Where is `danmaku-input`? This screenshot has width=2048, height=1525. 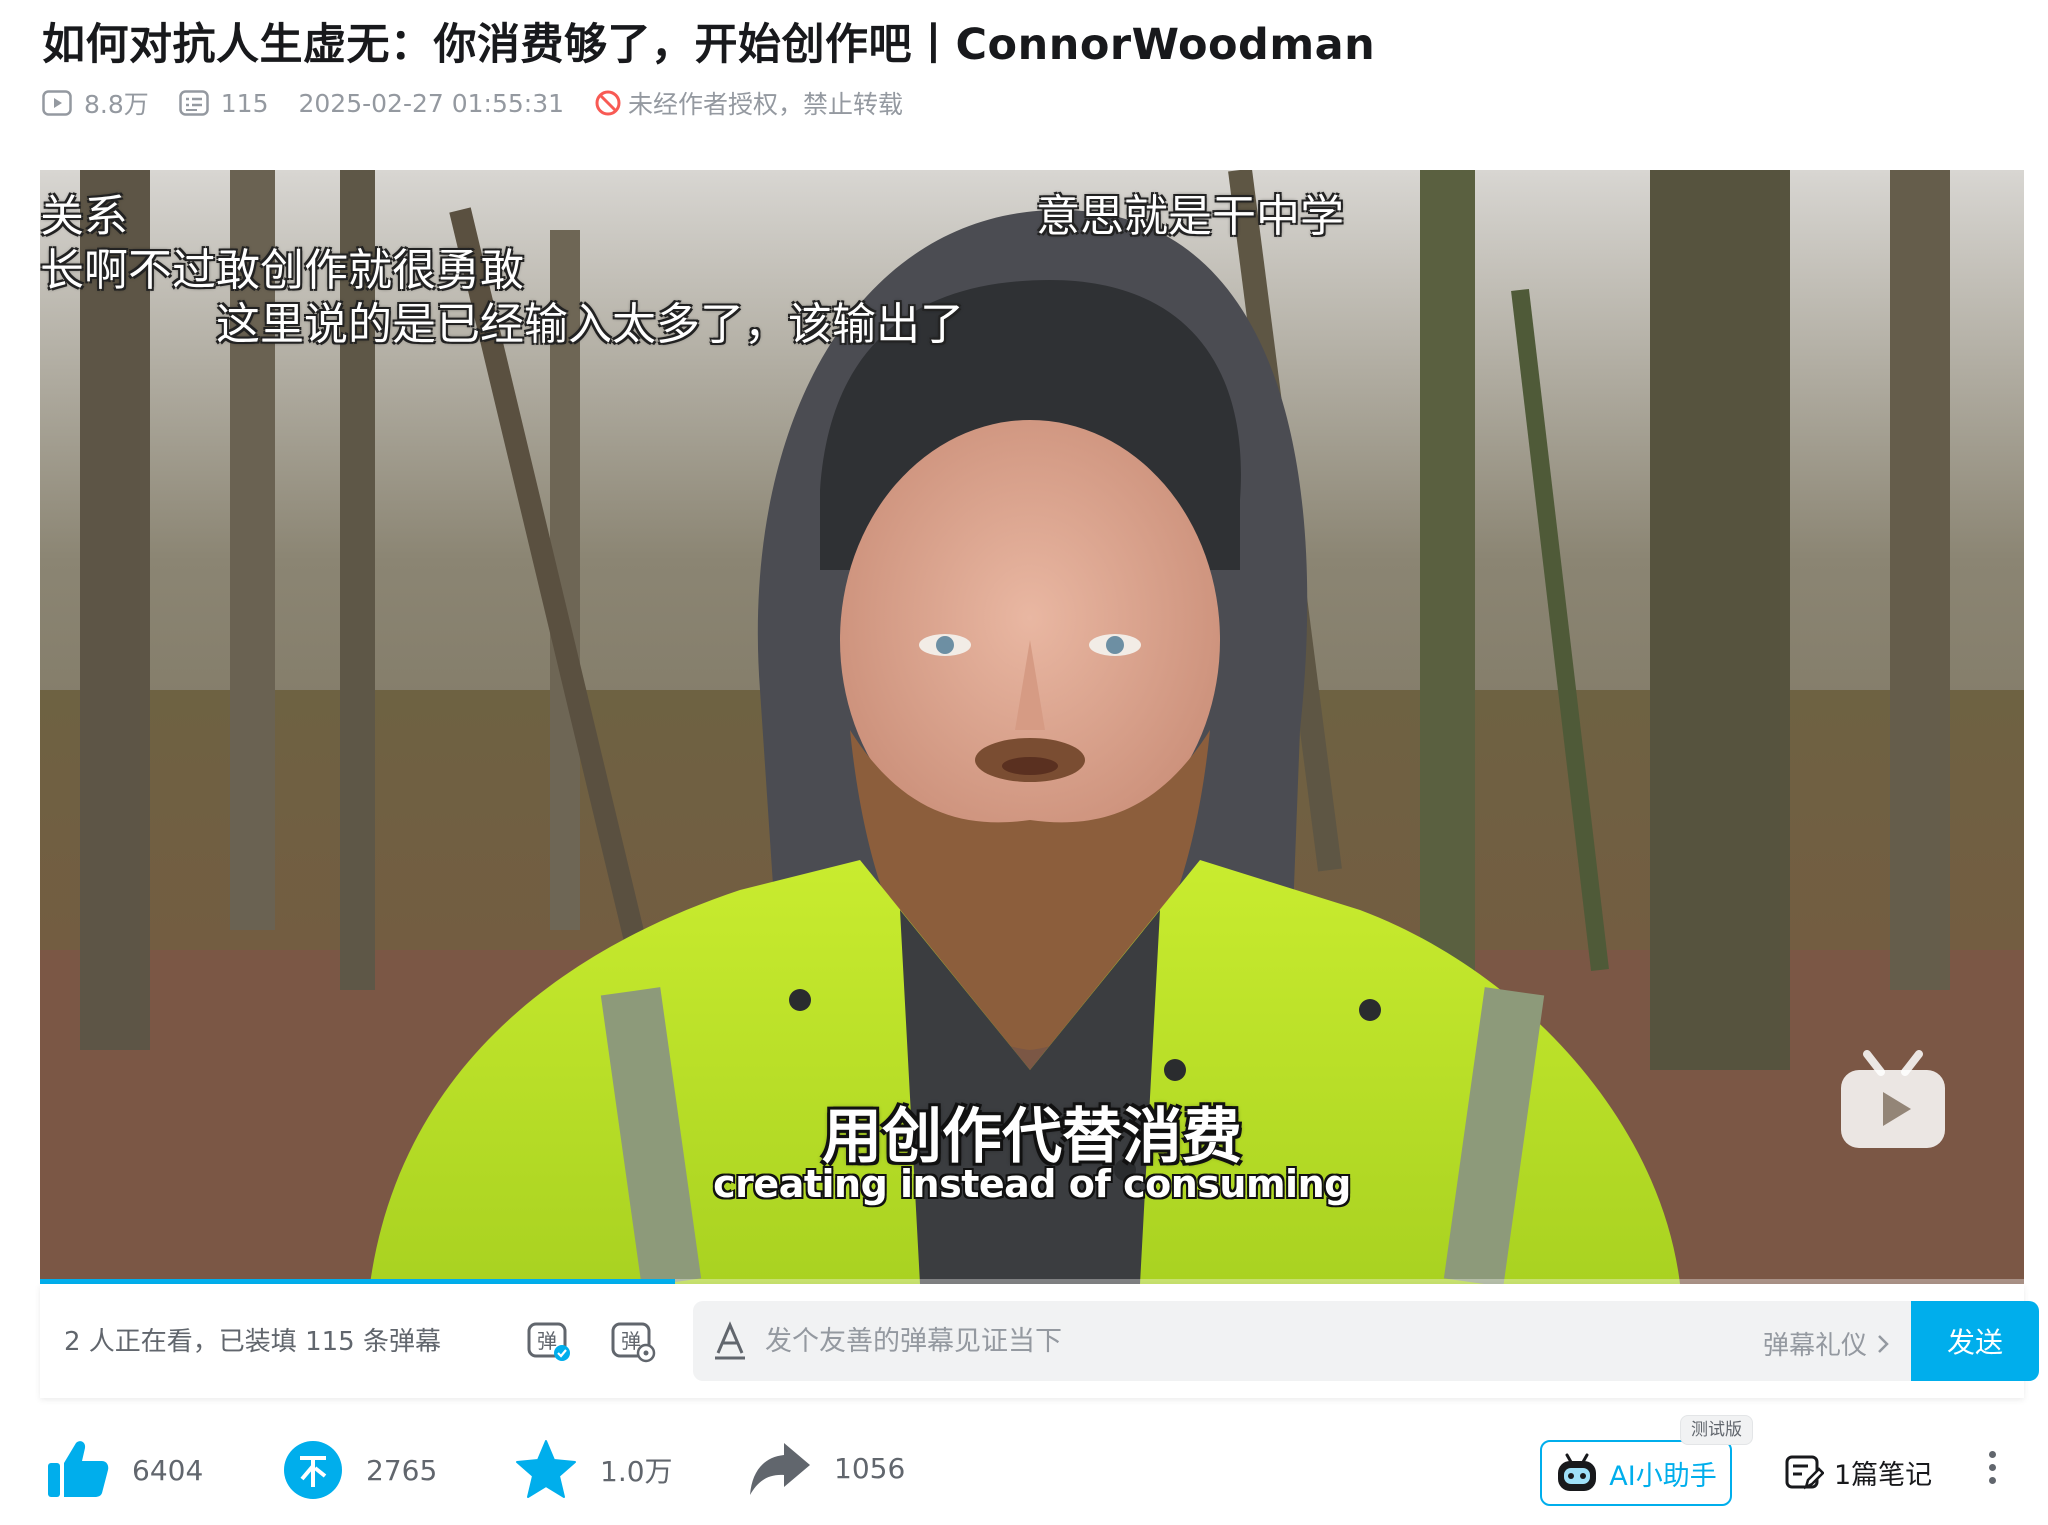
danmaku-input is located at coordinates (1215, 1341).